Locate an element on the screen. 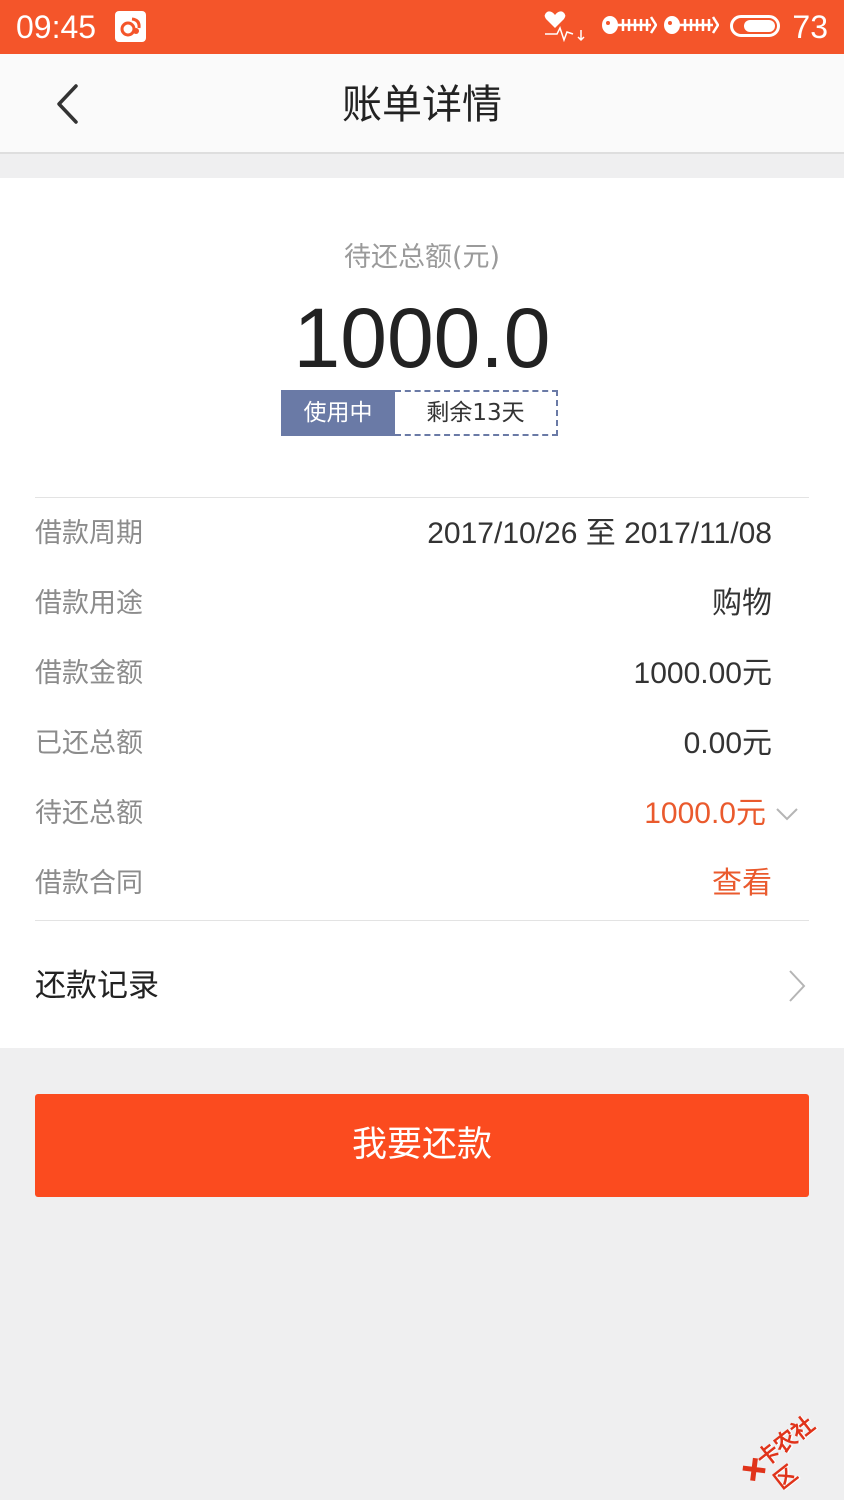  nav-bar: 账单详情 is located at coordinates (422, 104).